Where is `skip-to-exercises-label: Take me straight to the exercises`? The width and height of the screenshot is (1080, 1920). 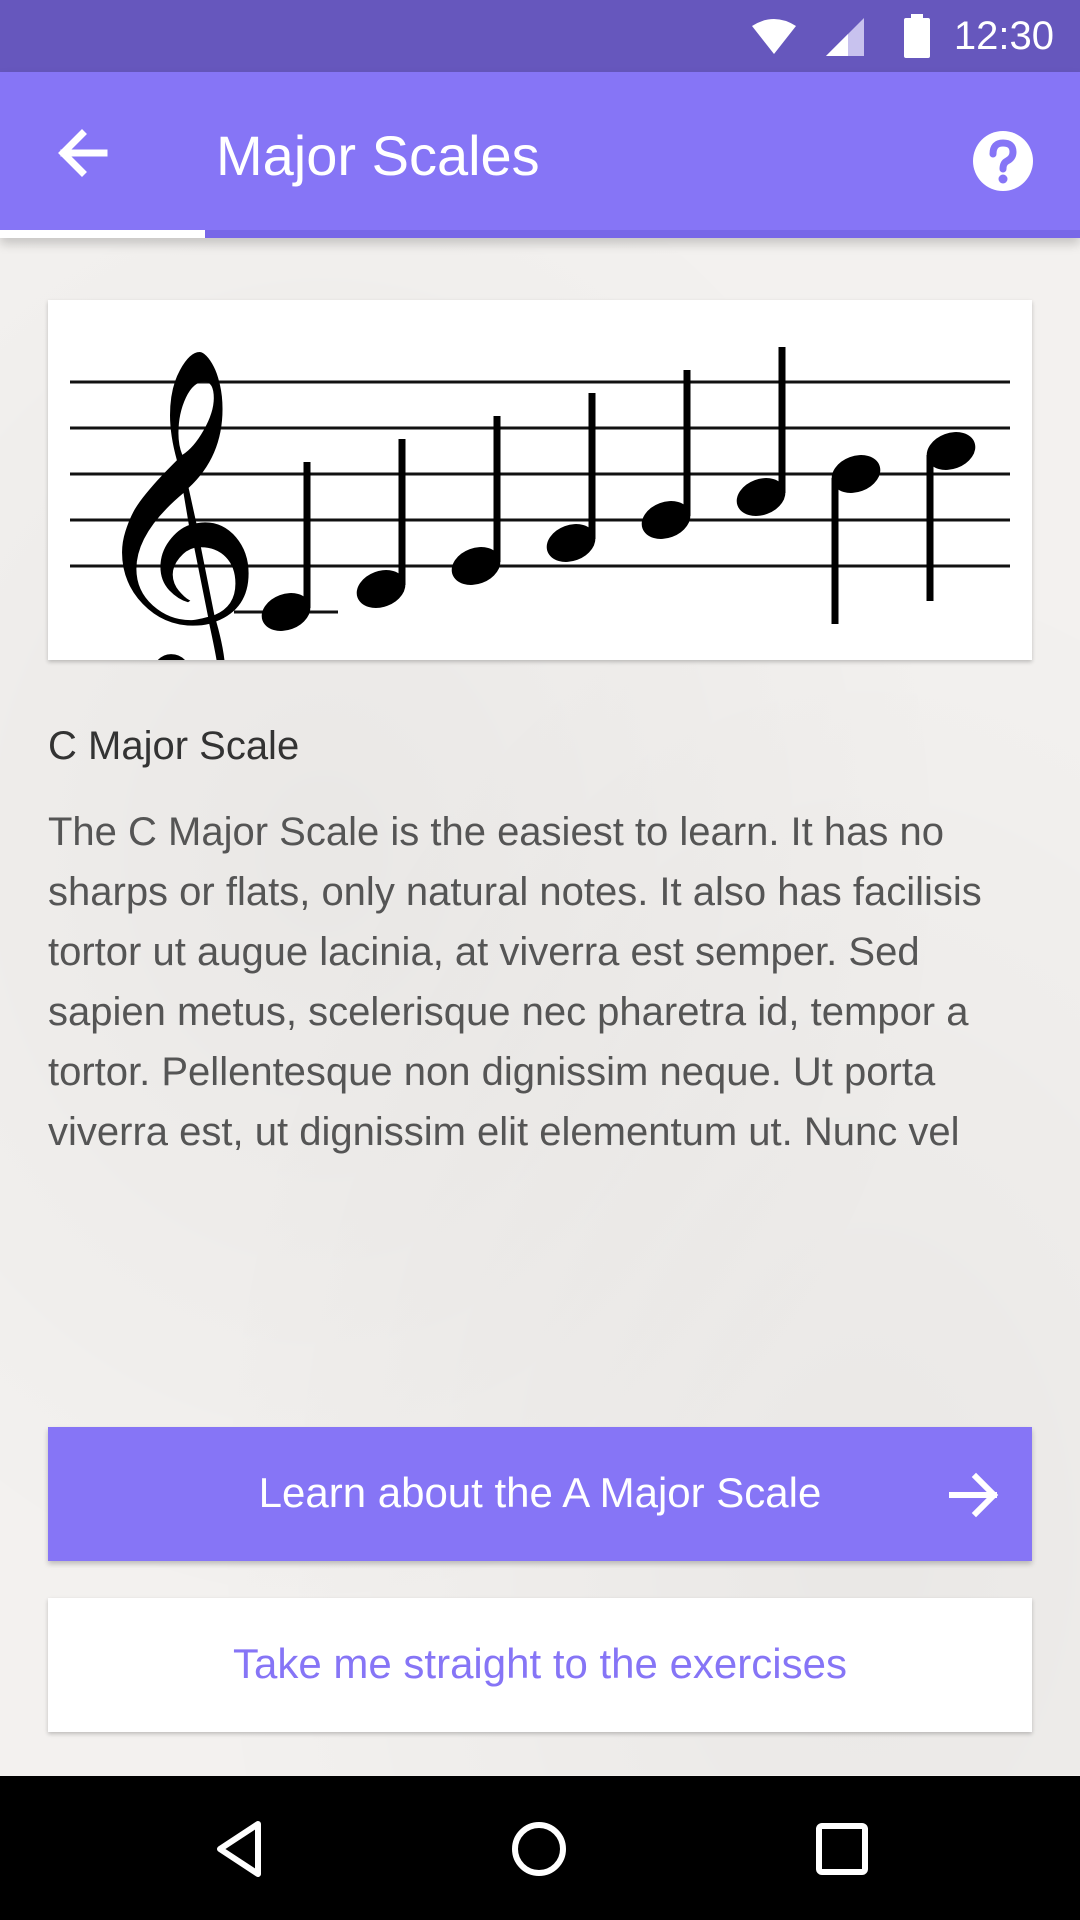 skip-to-exercises-label: Take me straight to the exercises is located at coordinates (540, 1663).